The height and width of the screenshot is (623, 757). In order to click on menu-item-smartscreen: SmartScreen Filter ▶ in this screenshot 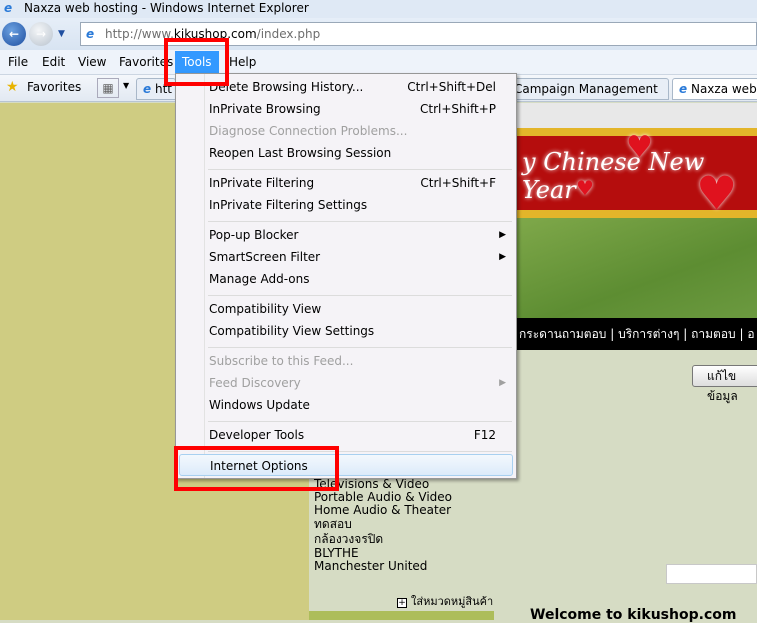, I will do `click(358, 257)`.